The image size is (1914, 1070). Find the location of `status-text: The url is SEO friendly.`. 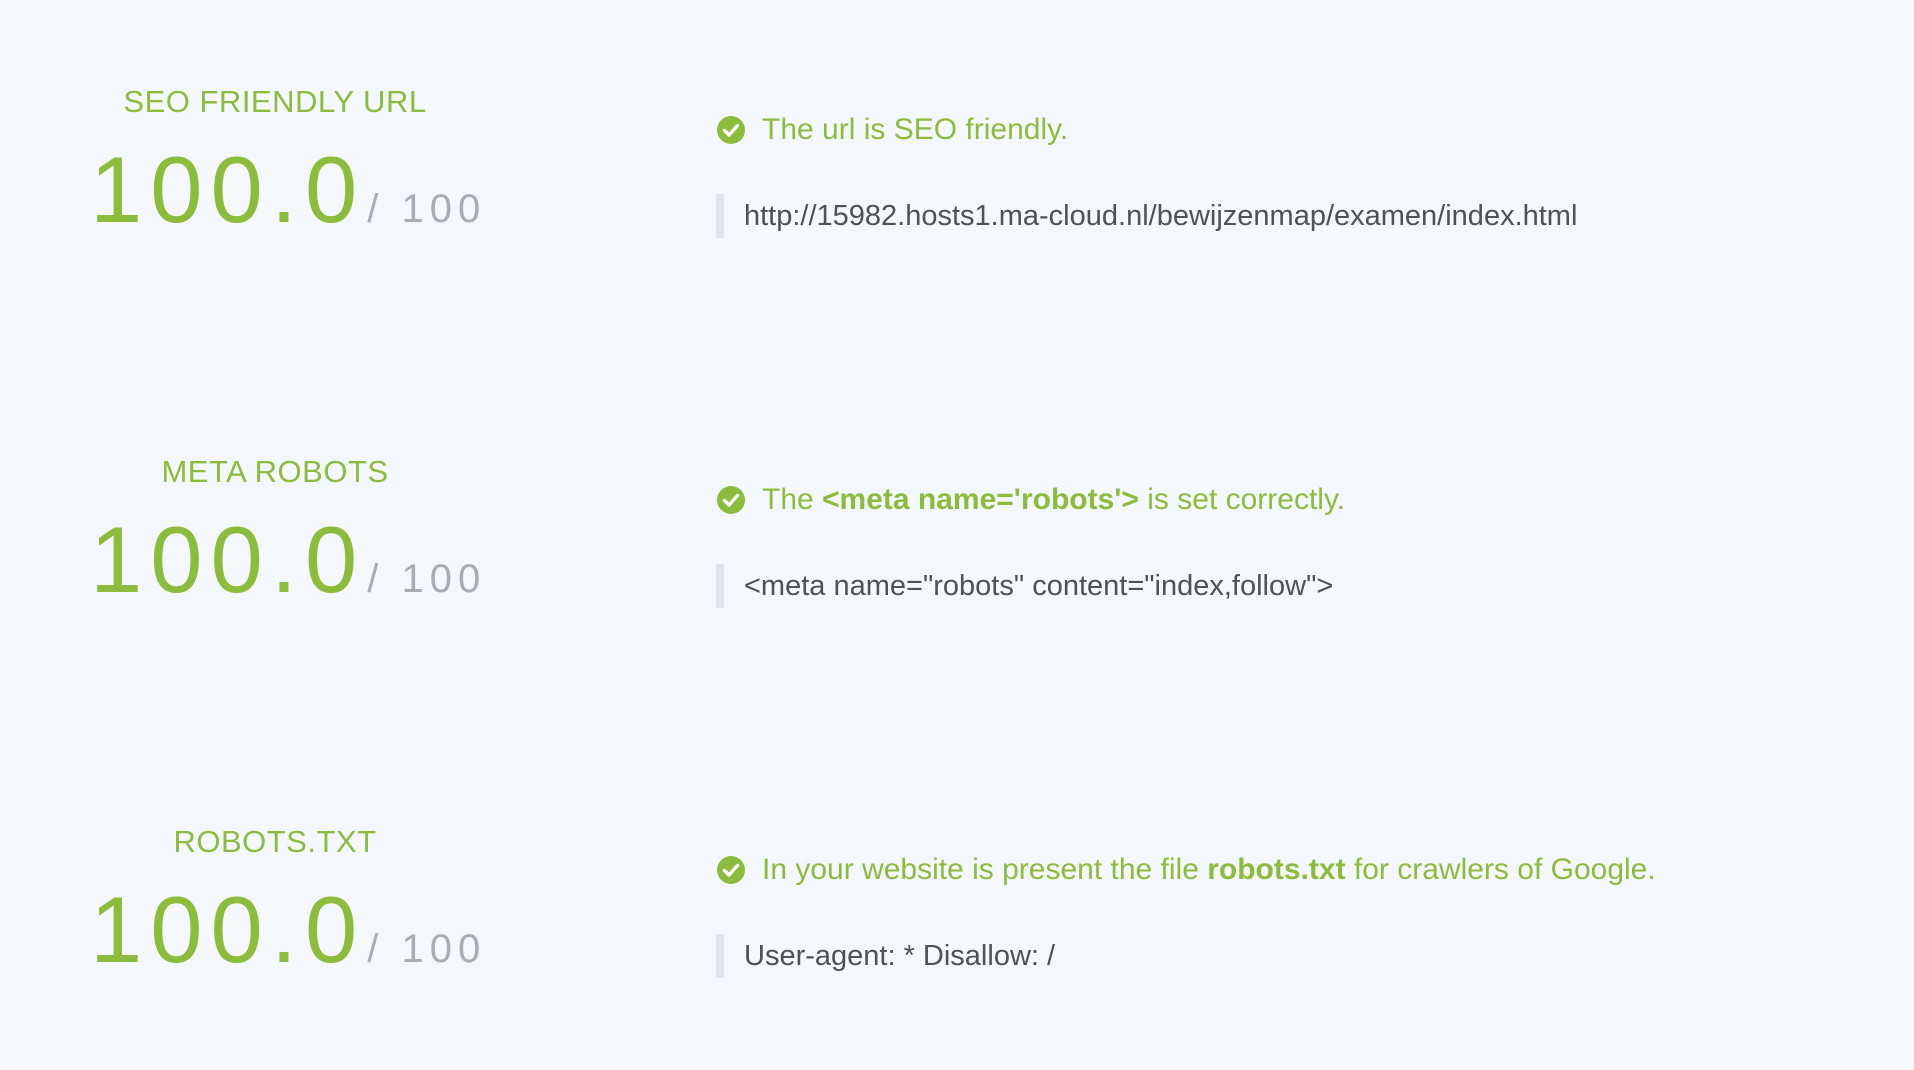

status-text: The url is SEO friendly. is located at coordinates (915, 130).